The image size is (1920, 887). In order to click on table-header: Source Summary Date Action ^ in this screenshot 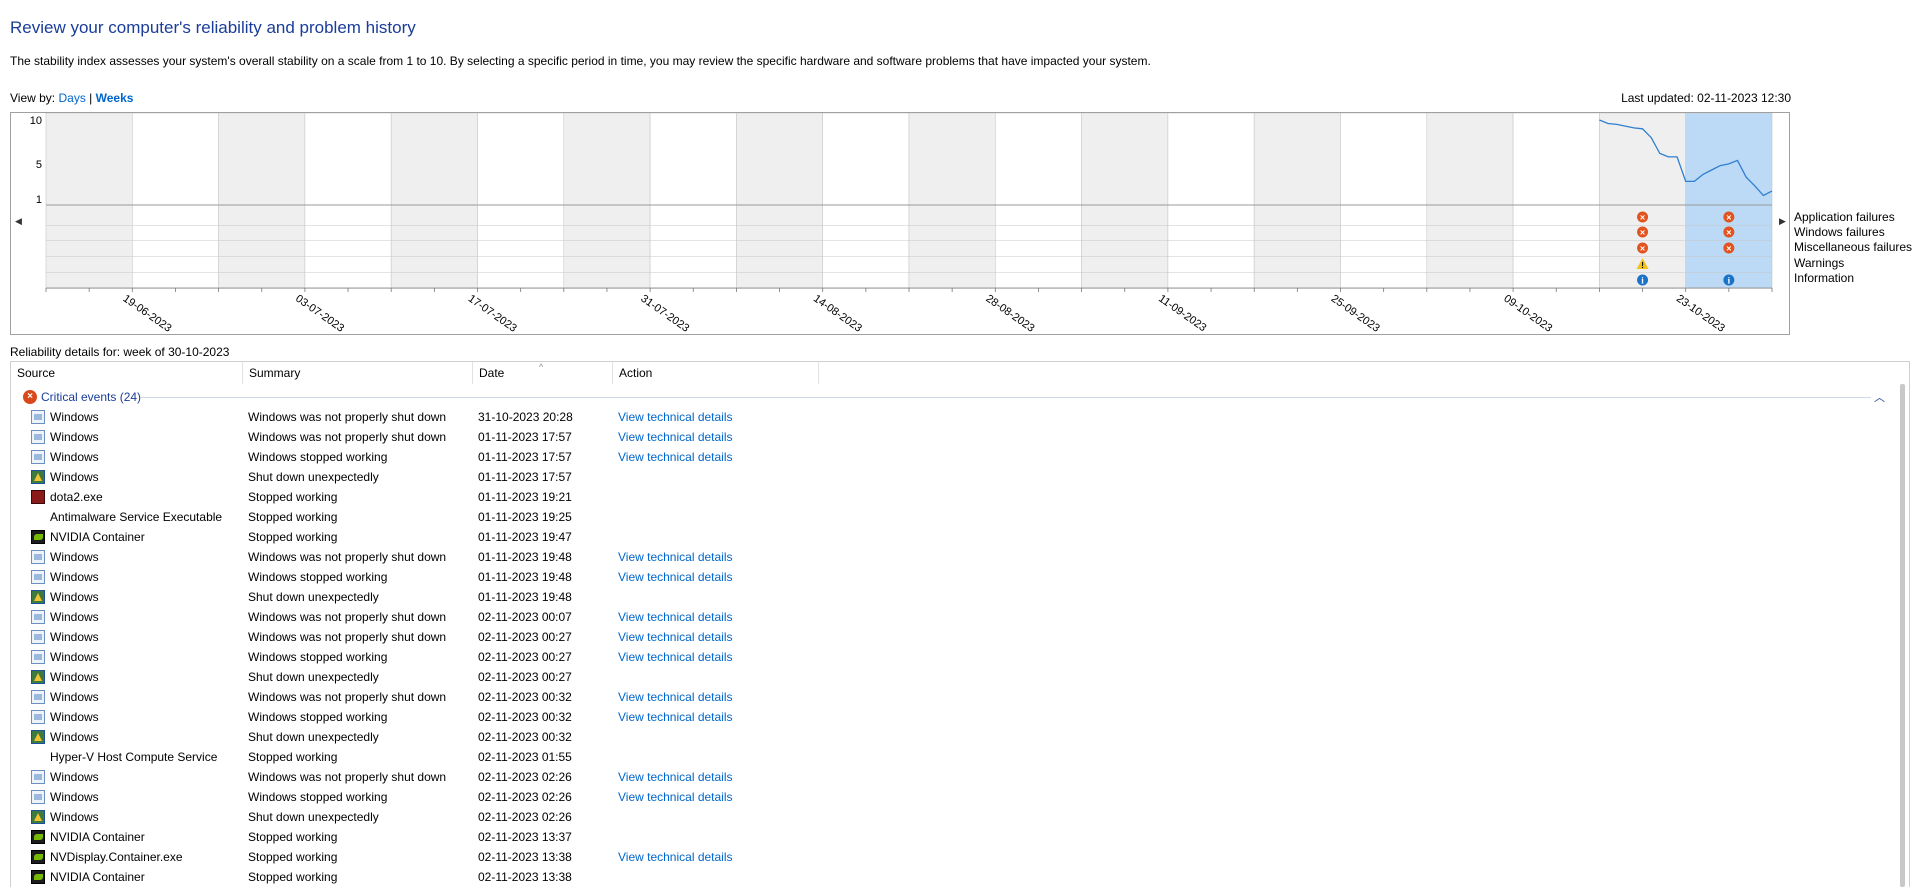, I will do `click(960, 373)`.